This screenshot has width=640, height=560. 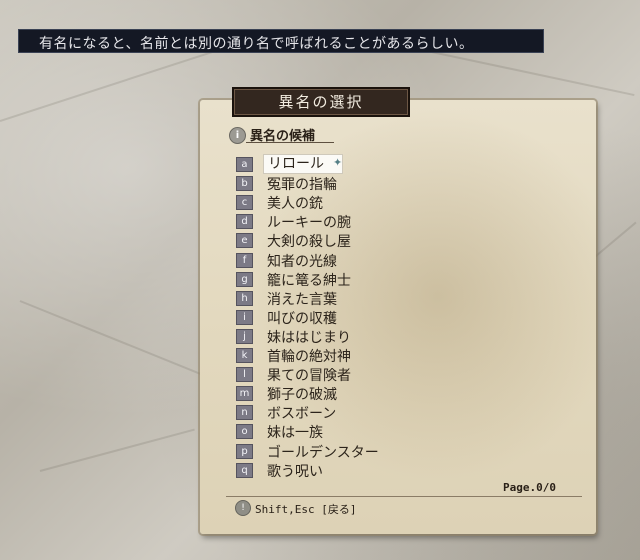 What do you see at coordinates (244, 241) in the screenshot?
I see `option-key-label: e` at bounding box center [244, 241].